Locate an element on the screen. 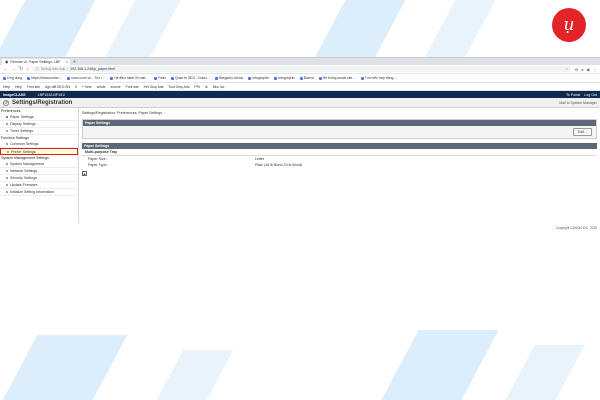  sidebar-item-display-settings: Display Settings is located at coordinates (39, 124).